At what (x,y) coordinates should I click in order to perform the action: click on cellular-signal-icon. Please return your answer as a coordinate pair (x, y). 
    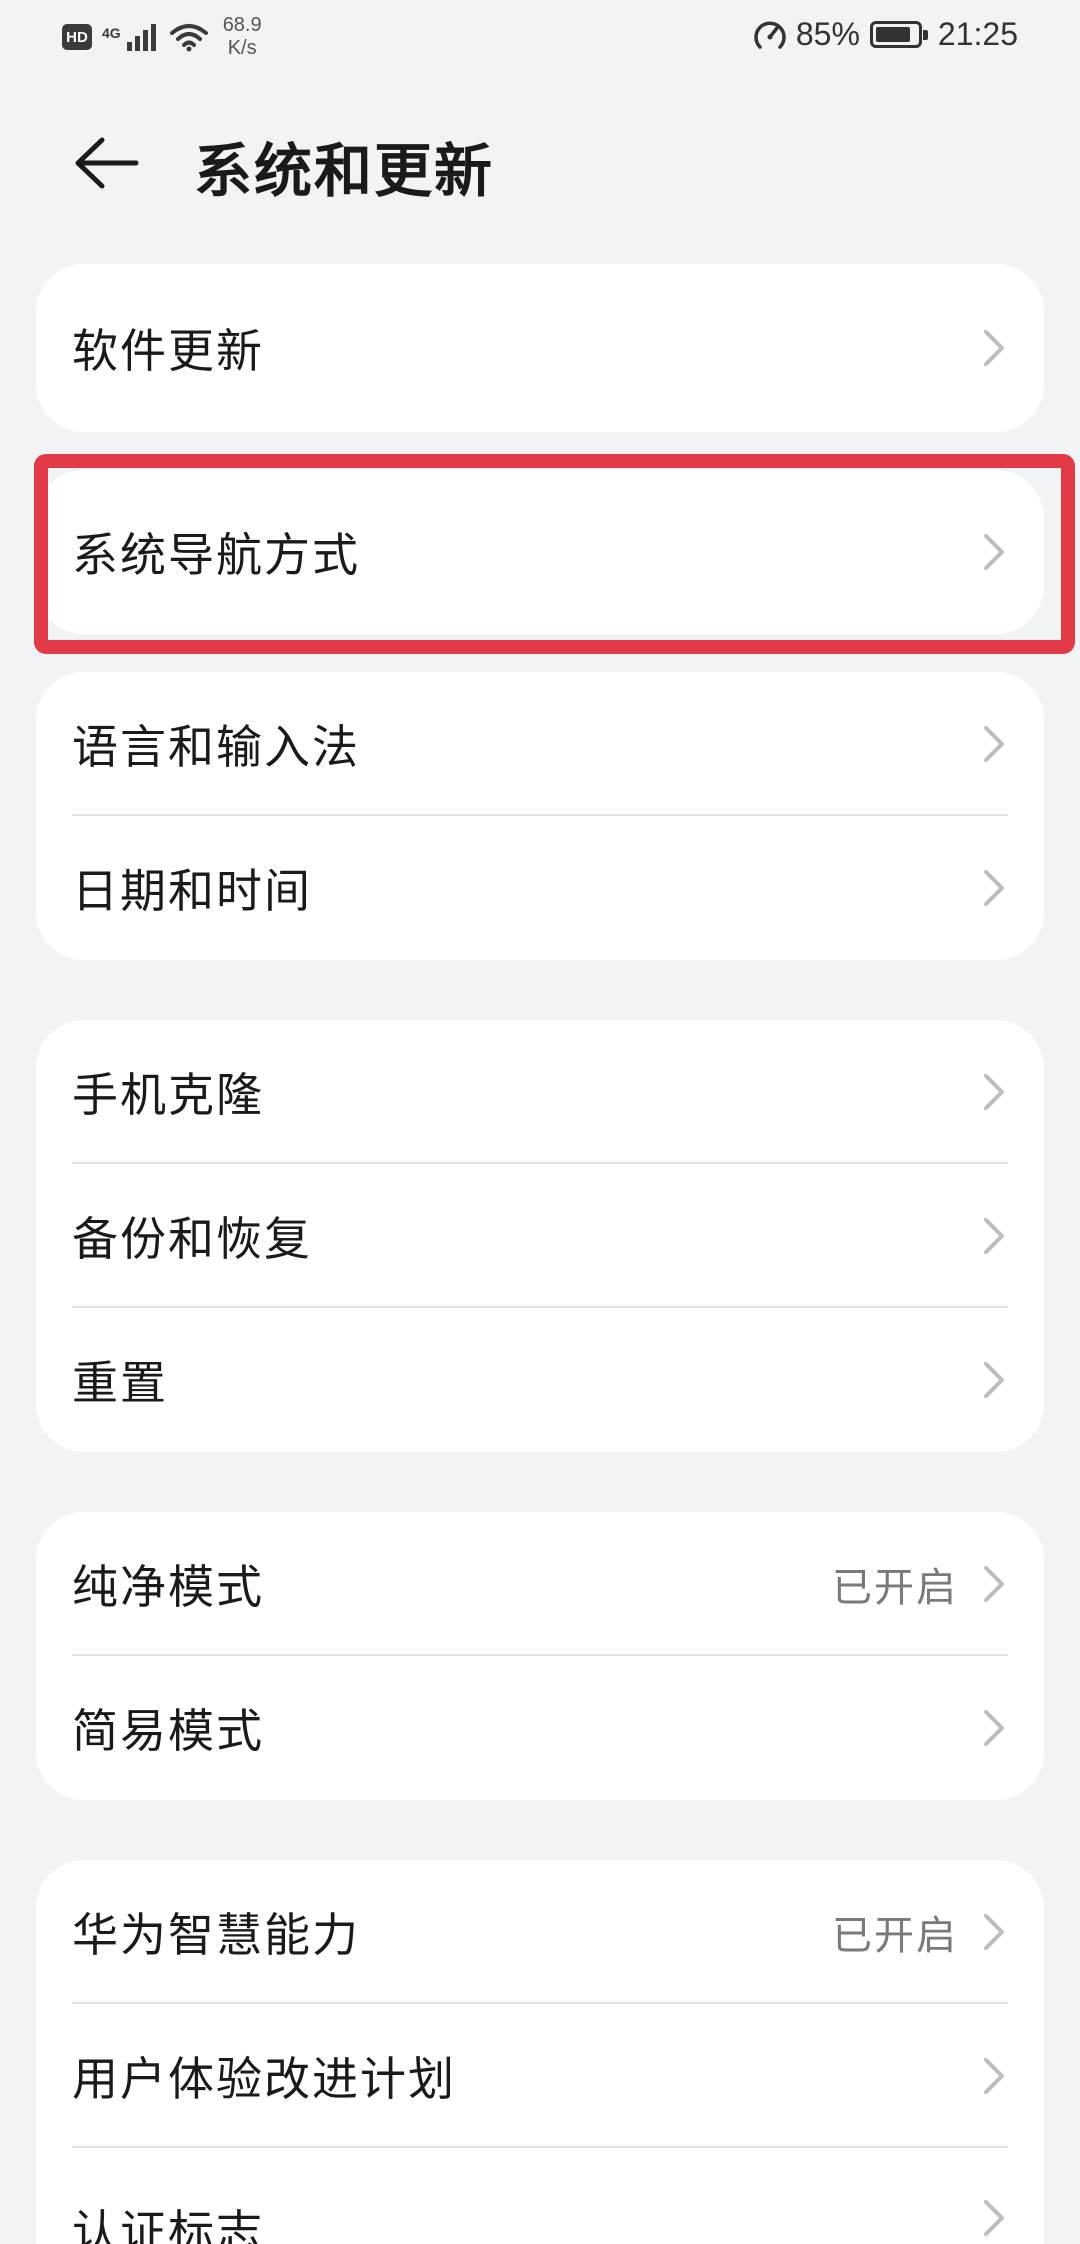
    Looking at the image, I should click on (141, 37).